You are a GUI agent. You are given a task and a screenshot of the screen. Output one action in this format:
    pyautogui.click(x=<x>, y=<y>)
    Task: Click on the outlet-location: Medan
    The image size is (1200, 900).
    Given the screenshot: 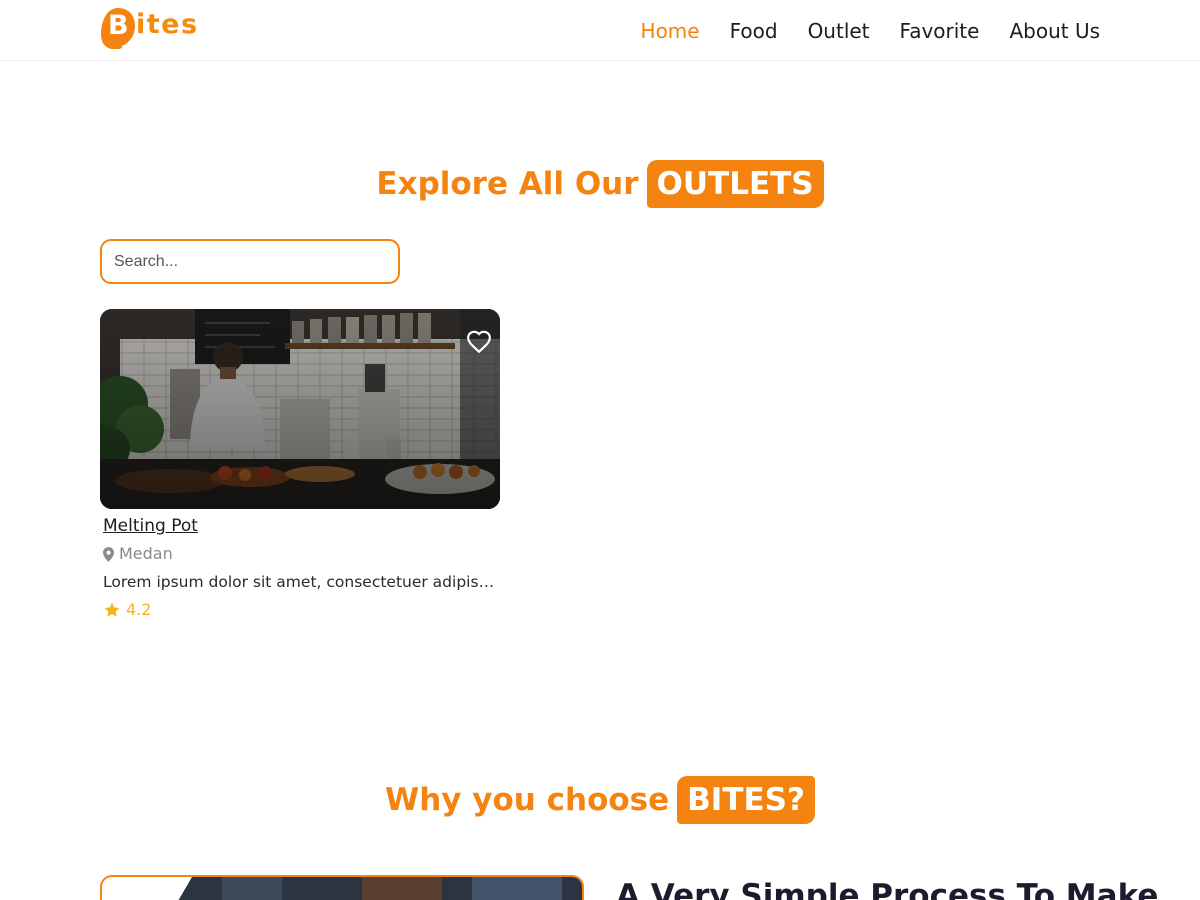 What is the action you would take?
    pyautogui.click(x=301, y=554)
    